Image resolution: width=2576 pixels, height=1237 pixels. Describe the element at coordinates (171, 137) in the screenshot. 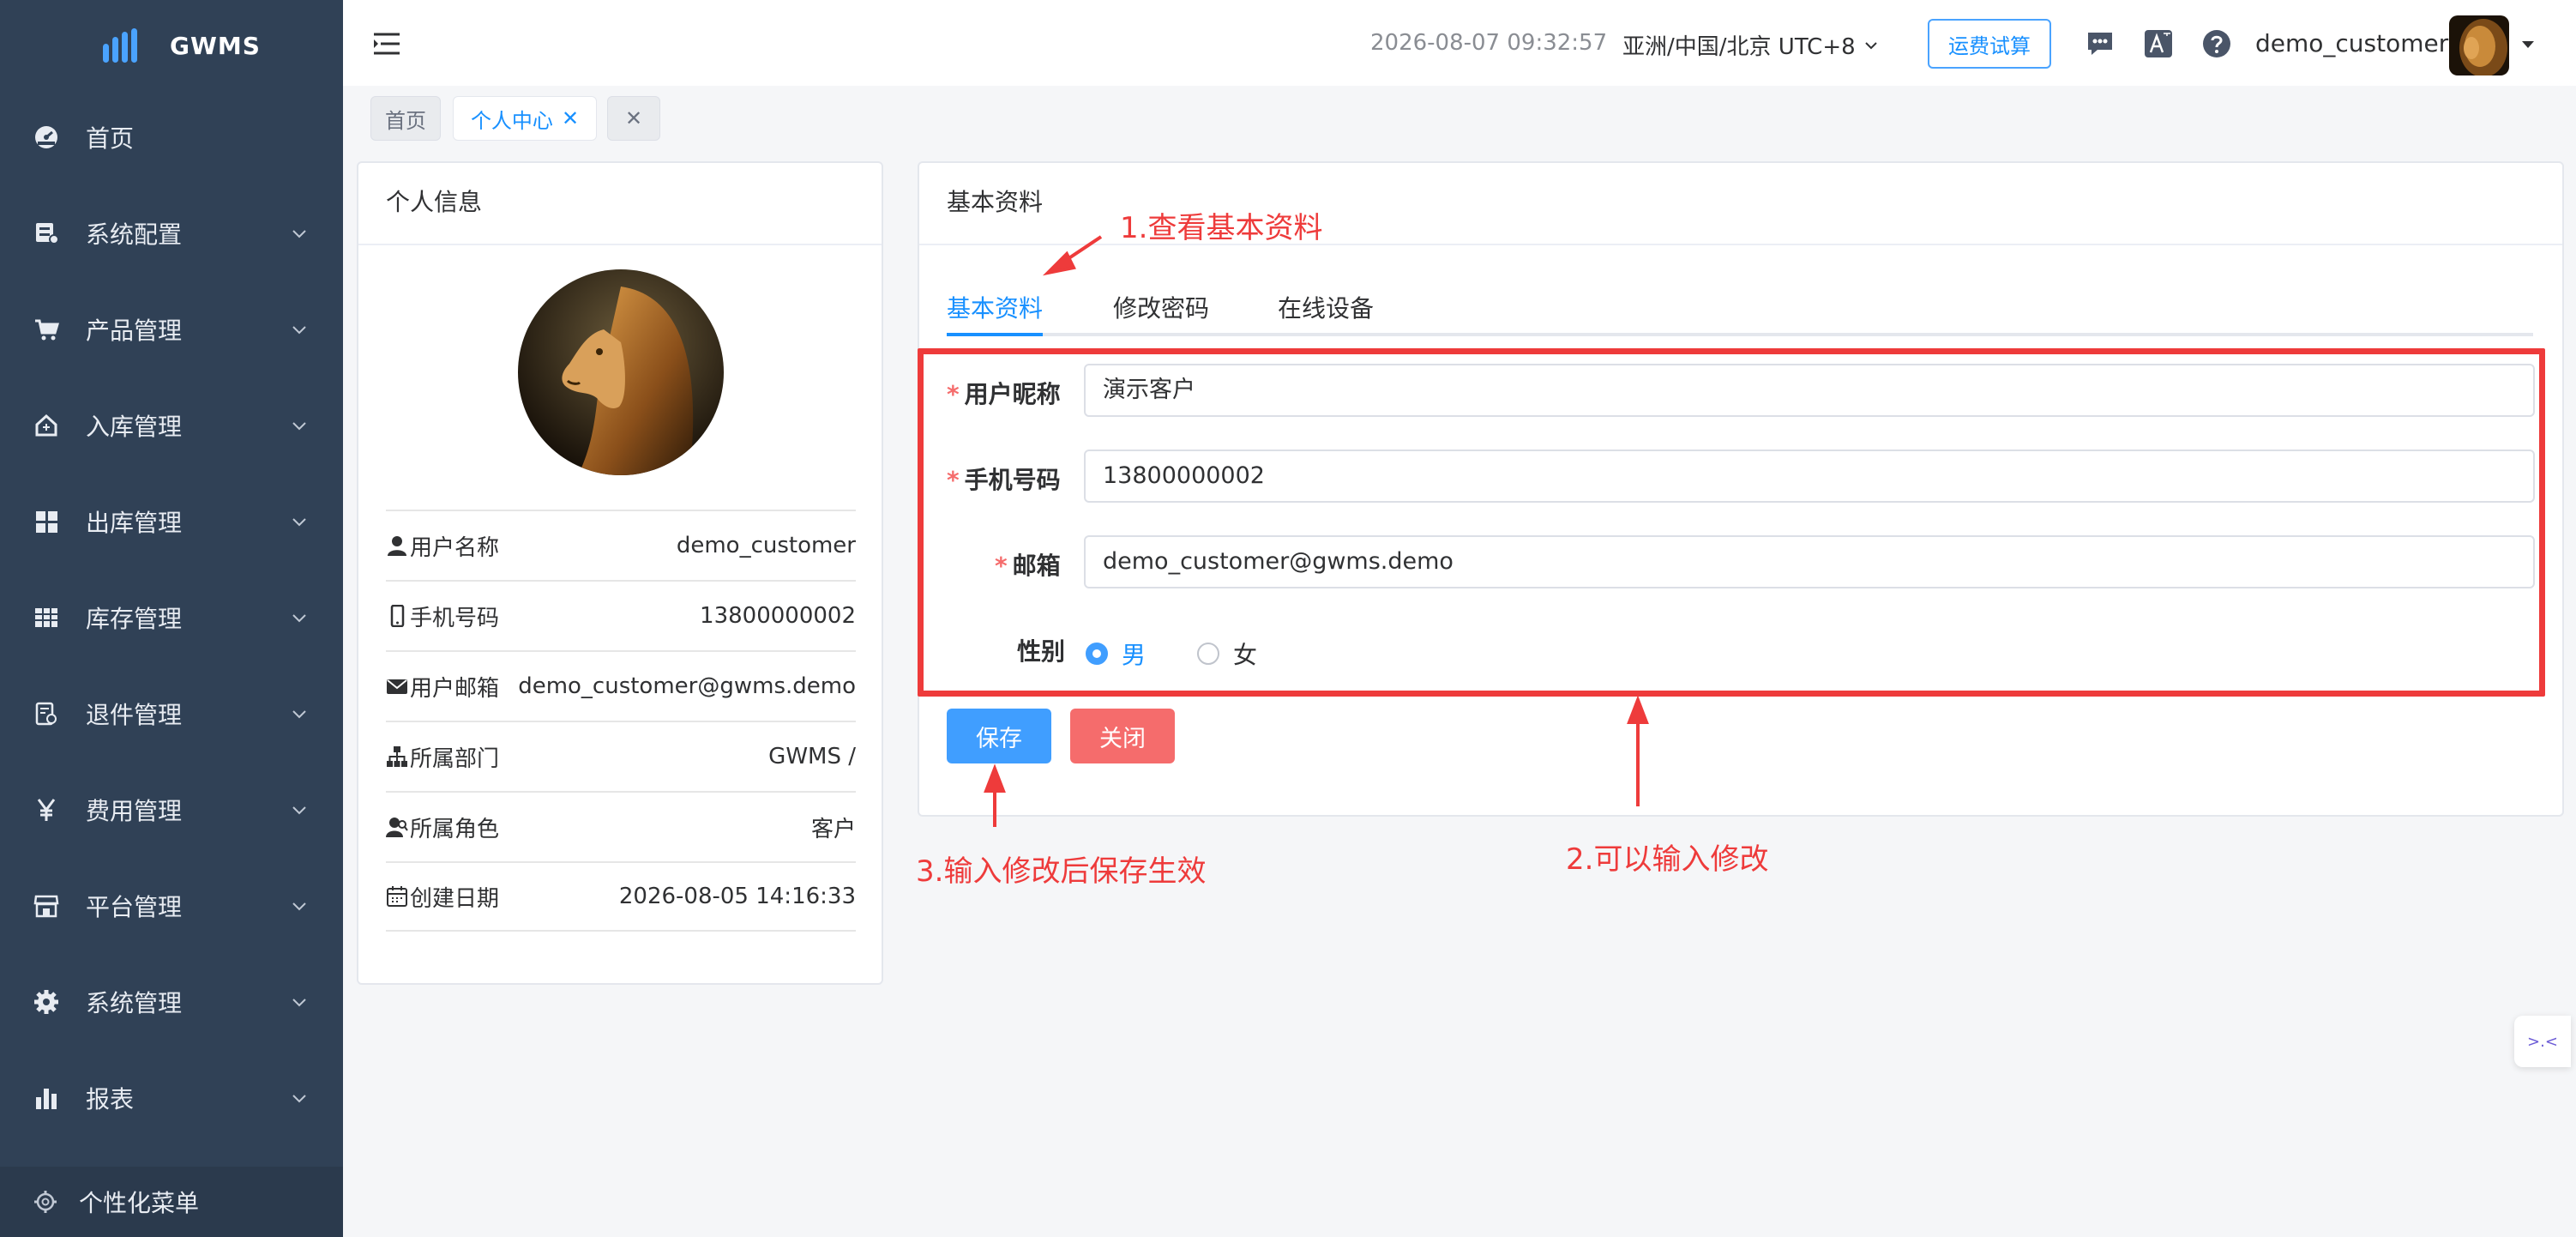

I see `sidebar-item-home: 首页` at that location.